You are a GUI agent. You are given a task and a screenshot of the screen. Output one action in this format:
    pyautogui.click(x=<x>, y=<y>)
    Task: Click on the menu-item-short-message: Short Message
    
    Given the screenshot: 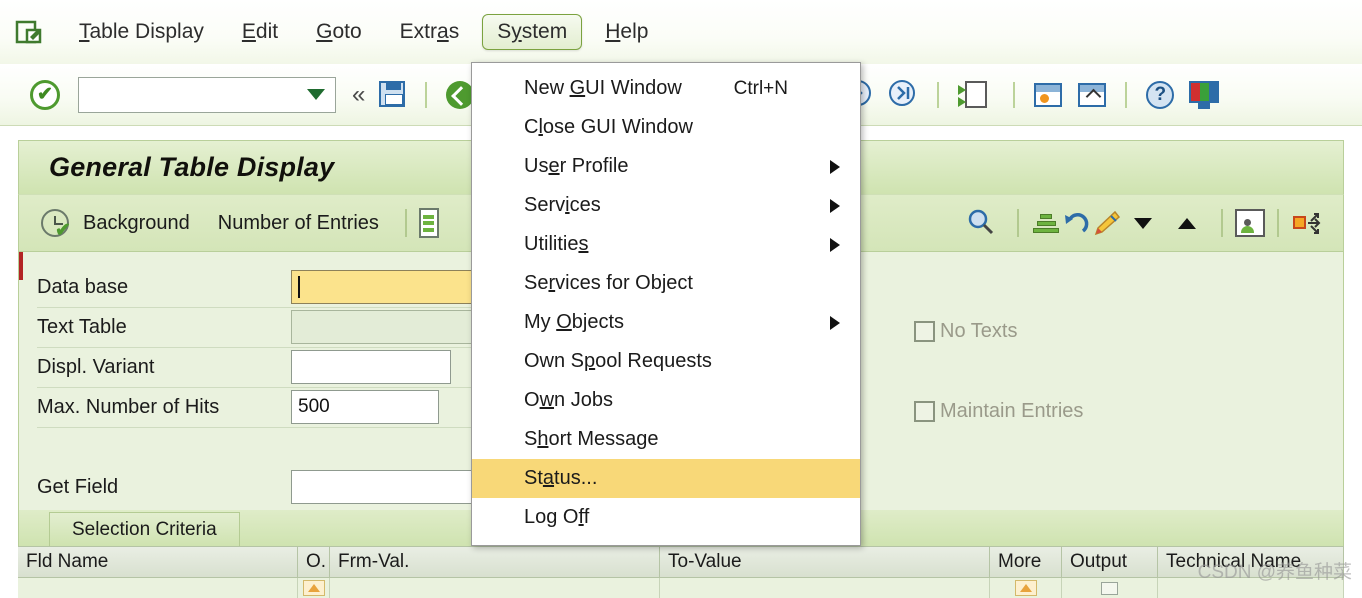 What is the action you would take?
    pyautogui.click(x=666, y=439)
    